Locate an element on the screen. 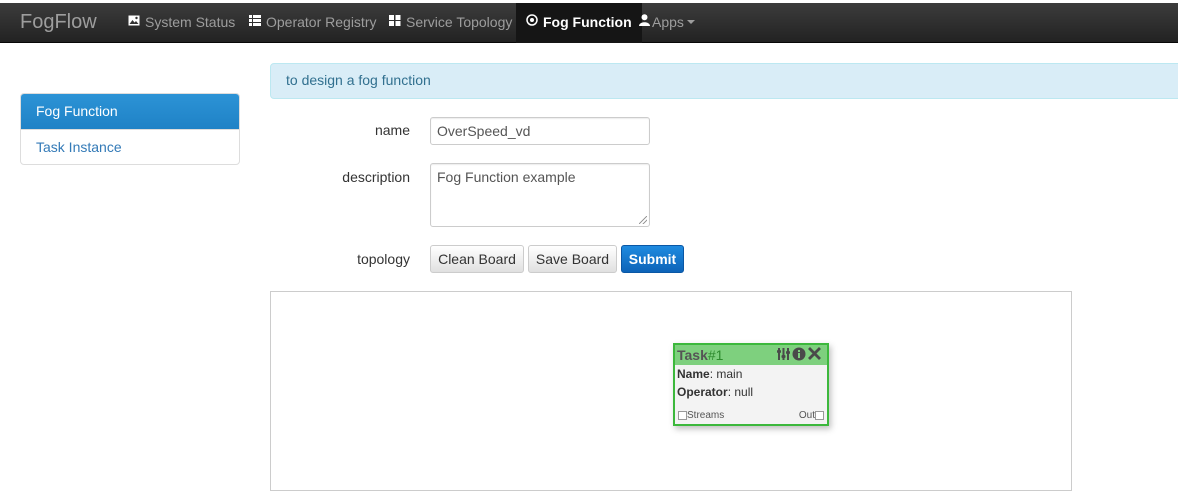  nav-label: Operator Registry is located at coordinates (321, 22).